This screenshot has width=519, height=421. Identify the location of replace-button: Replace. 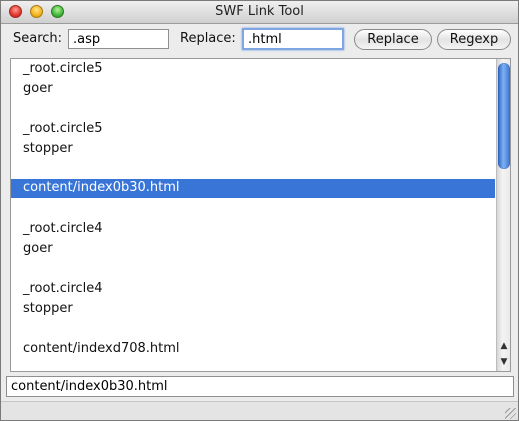
(393, 39).